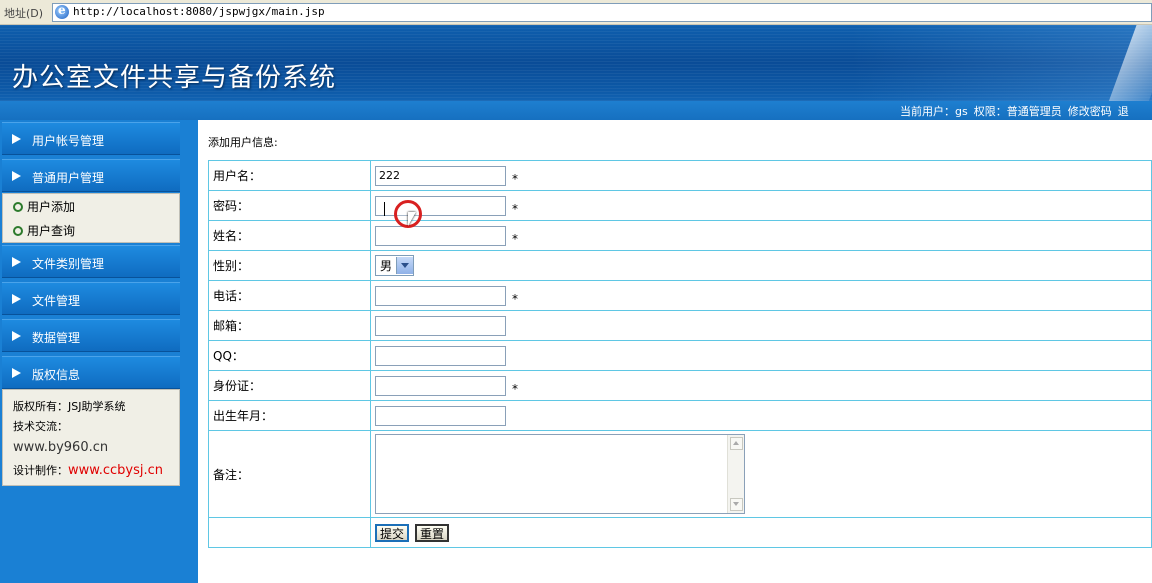 This screenshot has height=583, width=1152. I want to click on field-label: 邮箱：, so click(289, 325).